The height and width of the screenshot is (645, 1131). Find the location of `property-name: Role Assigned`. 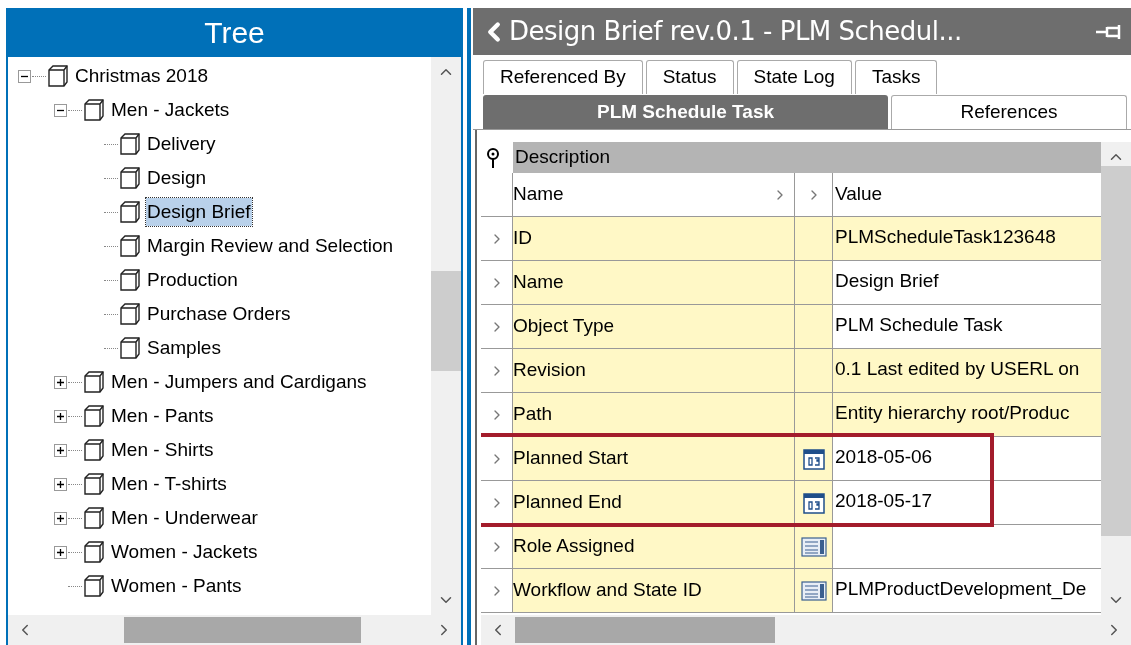

property-name: Role Assigned is located at coordinates (654, 546).